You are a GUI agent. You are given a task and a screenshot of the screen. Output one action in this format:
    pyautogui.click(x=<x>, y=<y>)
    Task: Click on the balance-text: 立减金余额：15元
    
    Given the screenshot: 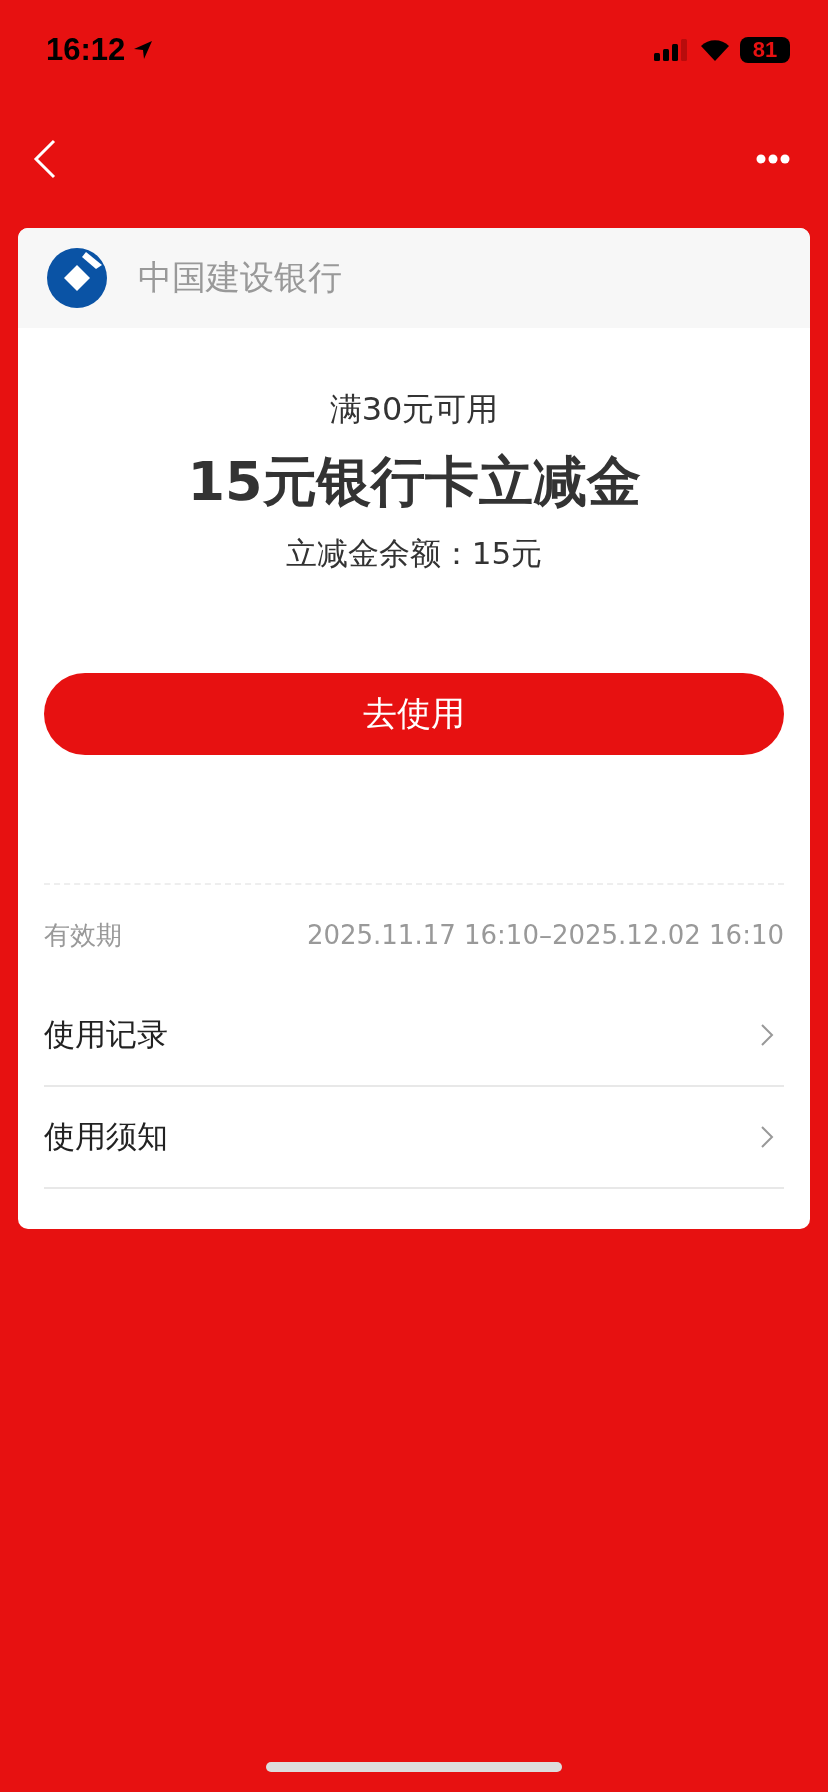 What is the action you would take?
    pyautogui.click(x=414, y=553)
    